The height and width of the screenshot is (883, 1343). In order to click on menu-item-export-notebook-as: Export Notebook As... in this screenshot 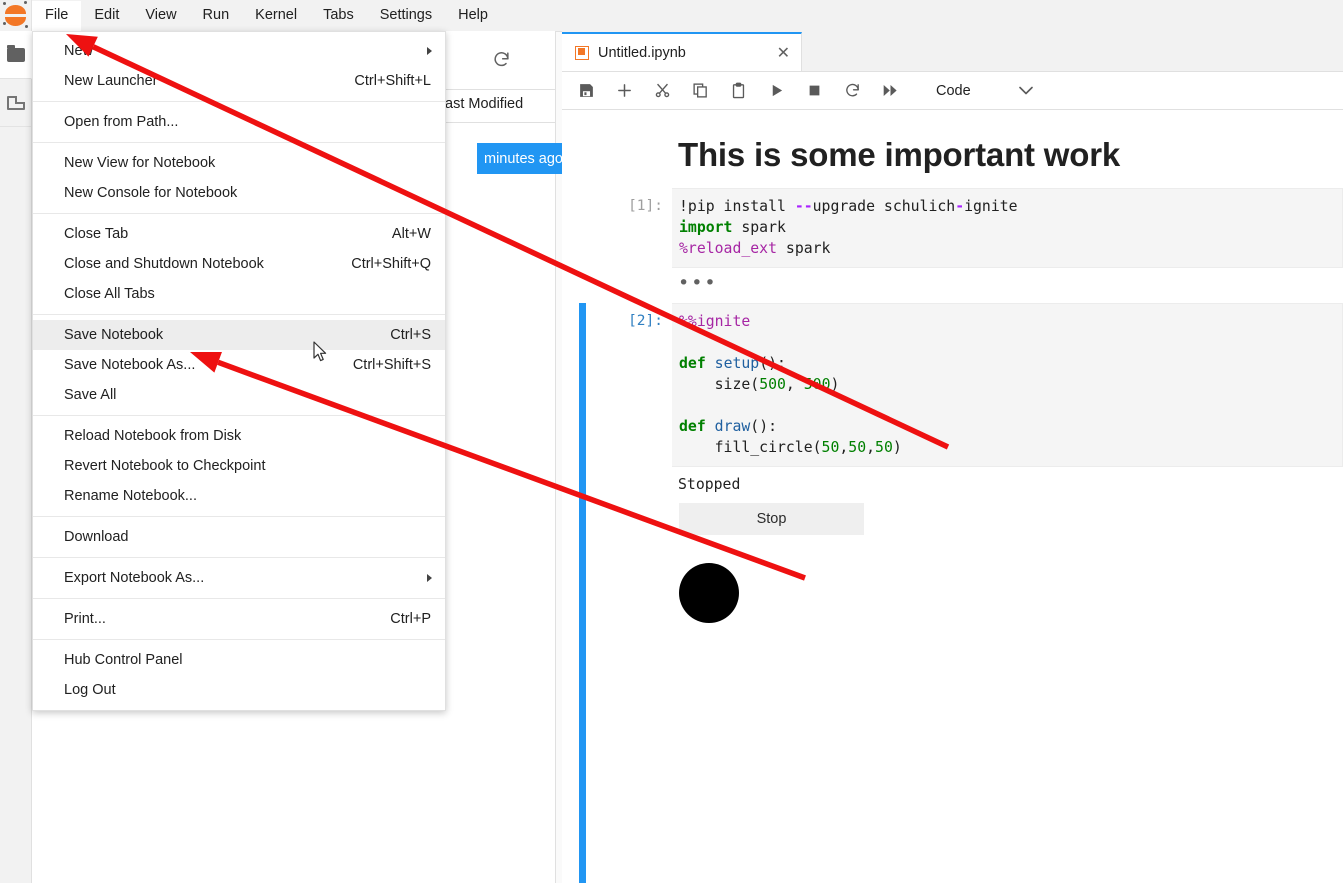, I will do `click(239, 578)`.